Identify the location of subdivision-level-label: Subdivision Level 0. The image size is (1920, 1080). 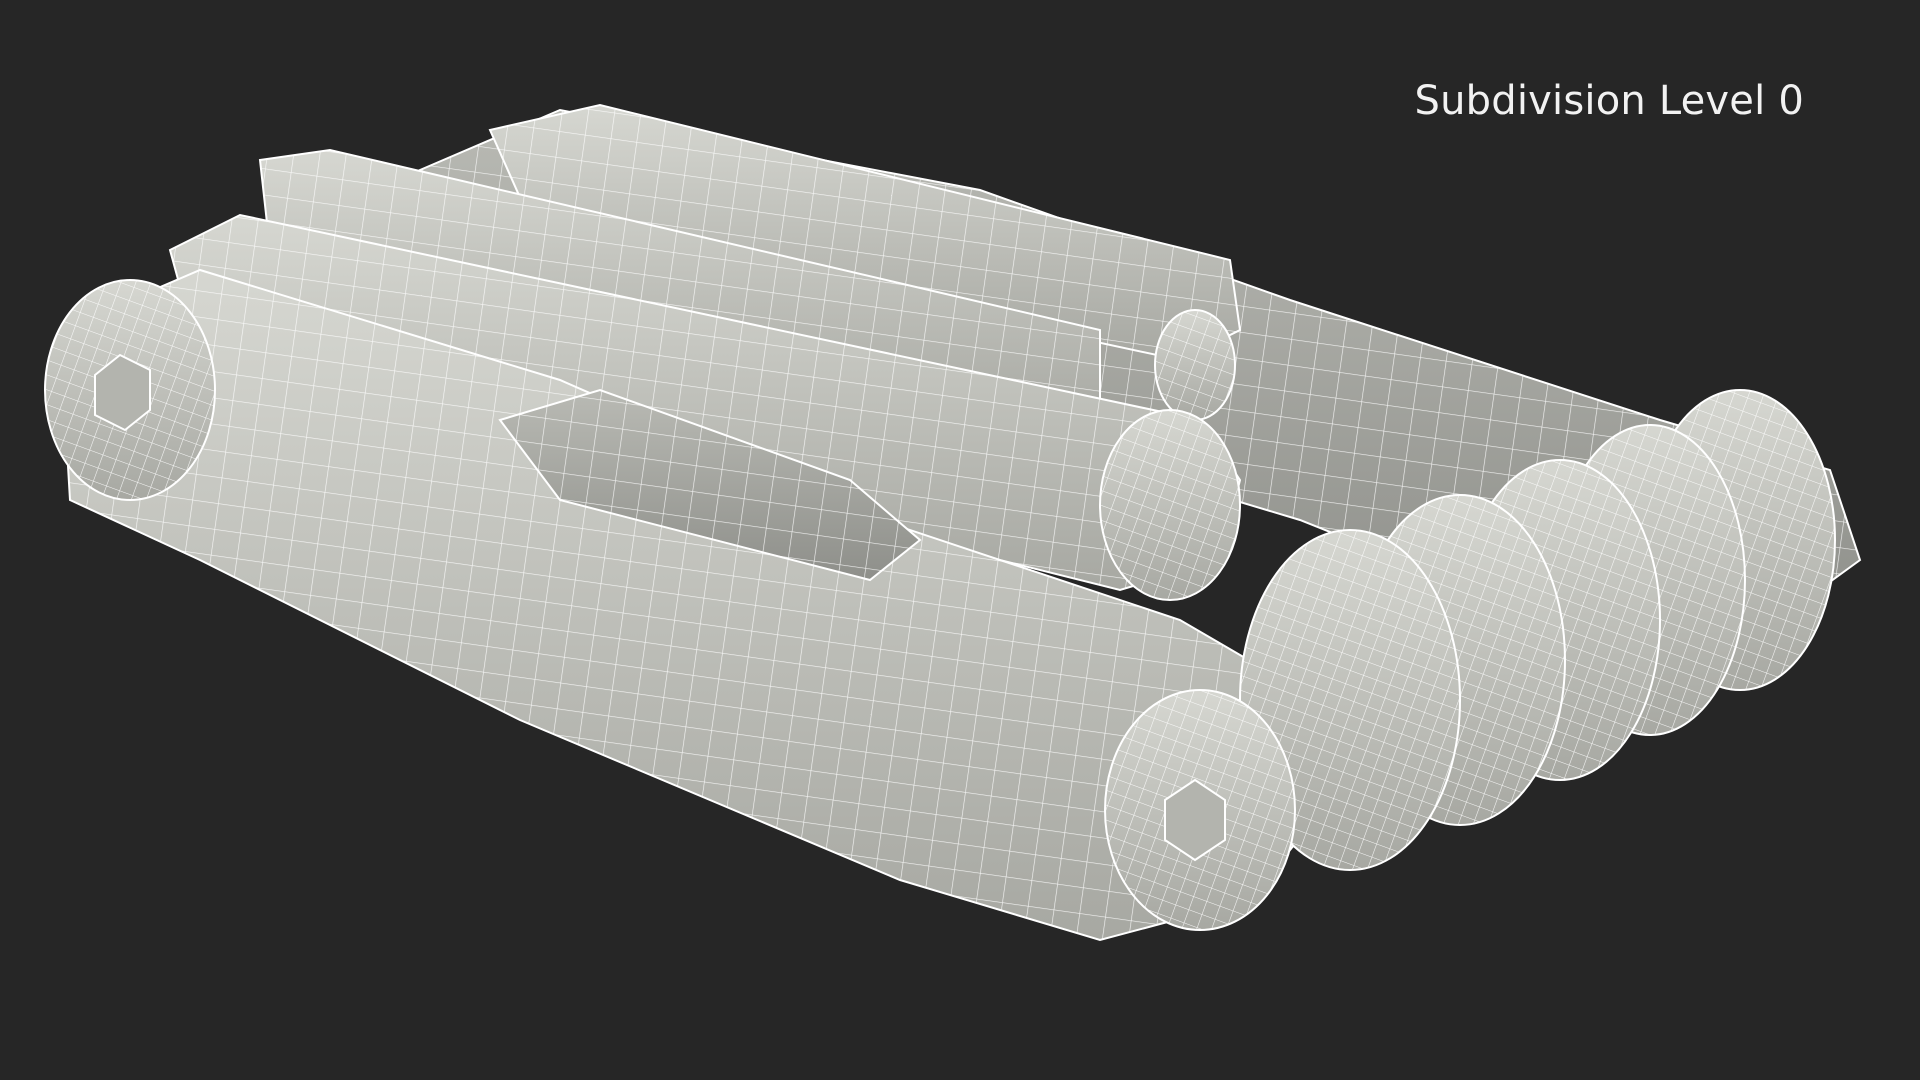
(1609, 101).